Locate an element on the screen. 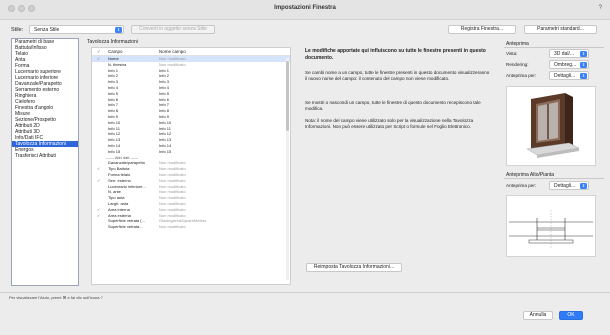 The height and width of the screenshot is (335, 610). 3d-preview is located at coordinates (551, 126).